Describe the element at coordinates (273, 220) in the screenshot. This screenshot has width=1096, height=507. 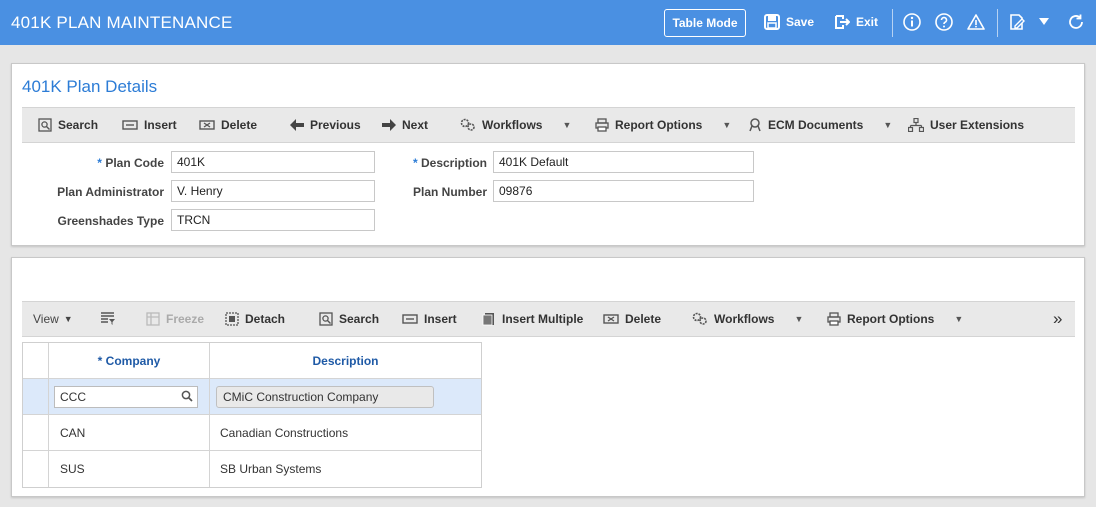
I see `greenshades-type-field: TRCN` at that location.